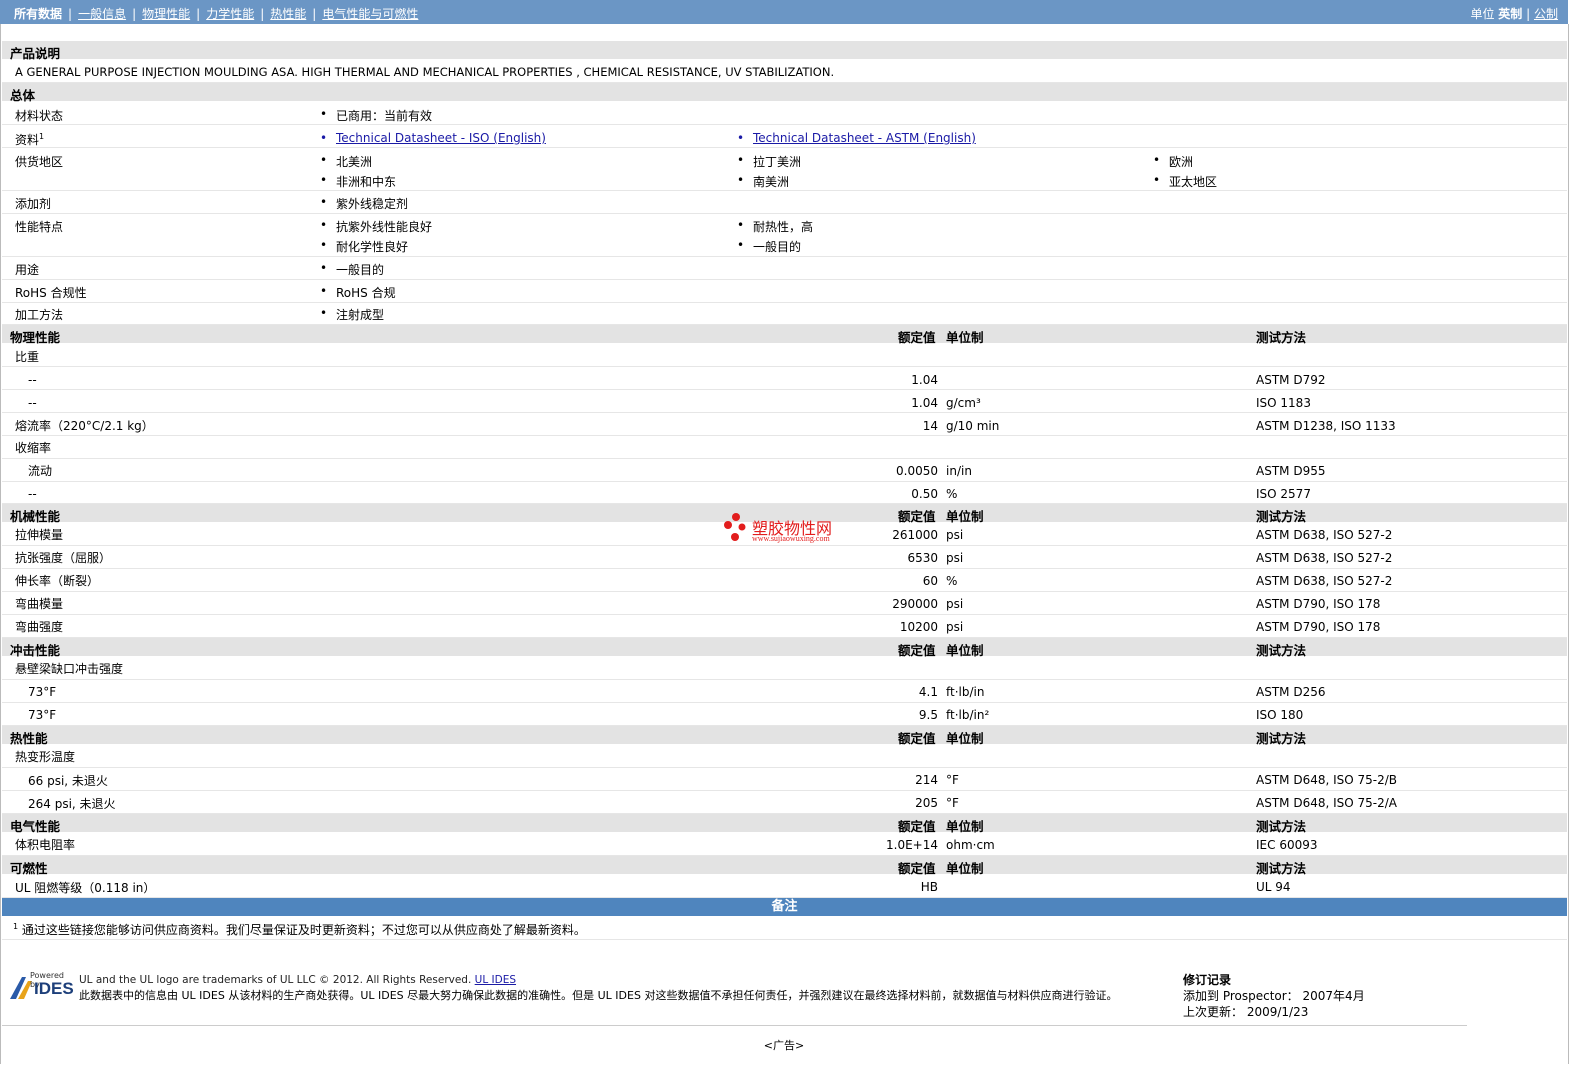  Describe the element at coordinates (784, 907) in the screenshot. I see `notes-bar: 备注` at that location.